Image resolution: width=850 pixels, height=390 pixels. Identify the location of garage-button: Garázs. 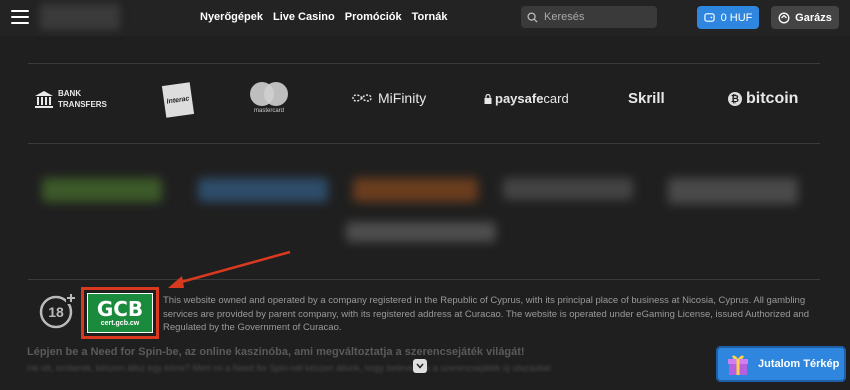
(805, 17).